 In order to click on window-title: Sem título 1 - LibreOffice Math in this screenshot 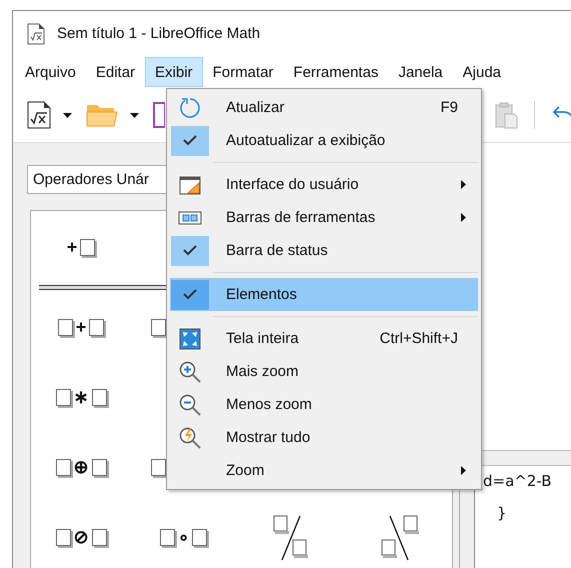, I will do `click(158, 33)`.